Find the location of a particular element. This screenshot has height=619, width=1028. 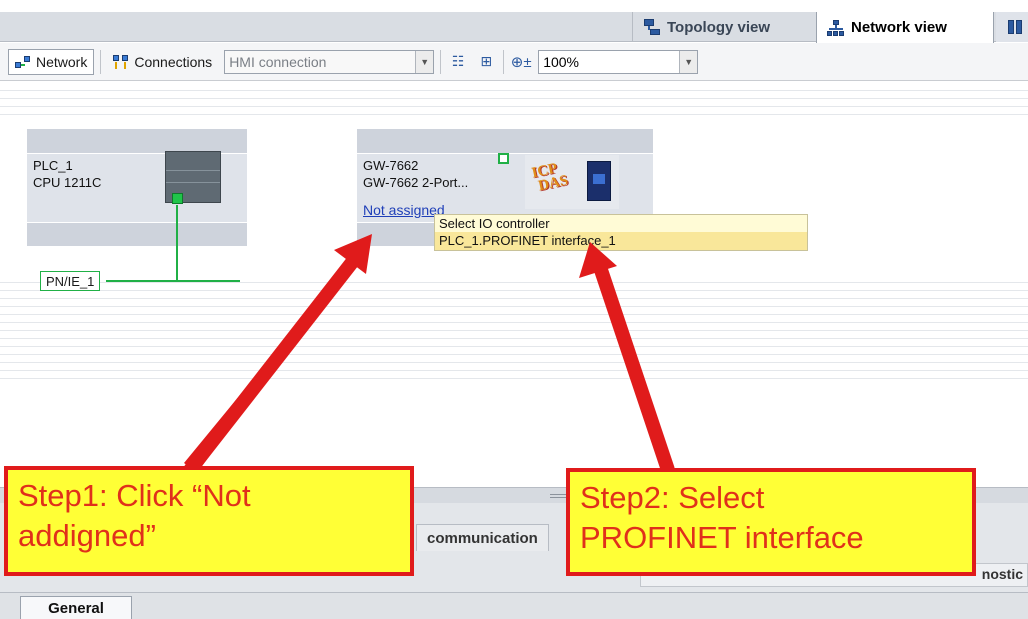

not-assigned-link: Not assigned is located at coordinates (404, 210).